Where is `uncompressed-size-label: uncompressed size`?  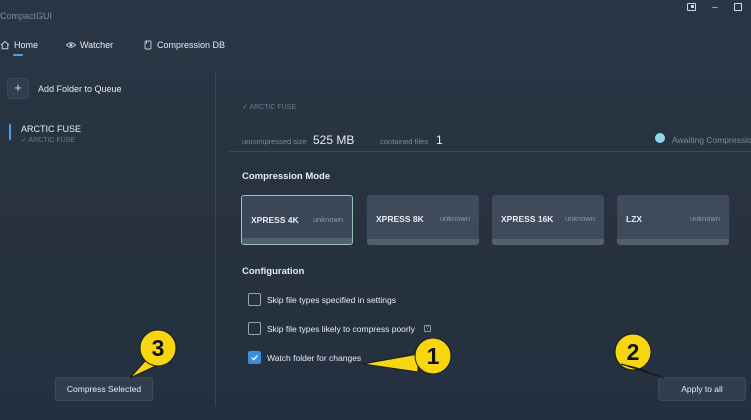
uncompressed-size-label: uncompressed size is located at coordinates (274, 141).